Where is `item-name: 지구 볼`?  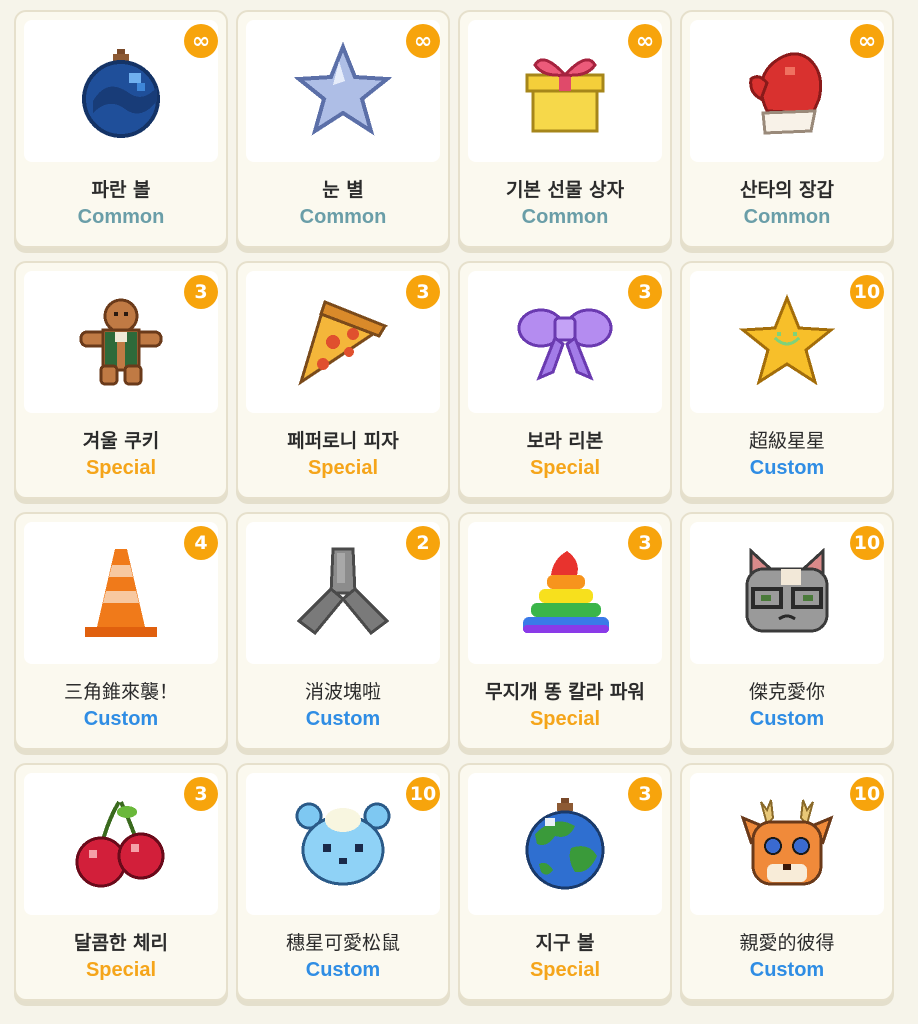 item-name: 지구 볼 is located at coordinates (565, 943).